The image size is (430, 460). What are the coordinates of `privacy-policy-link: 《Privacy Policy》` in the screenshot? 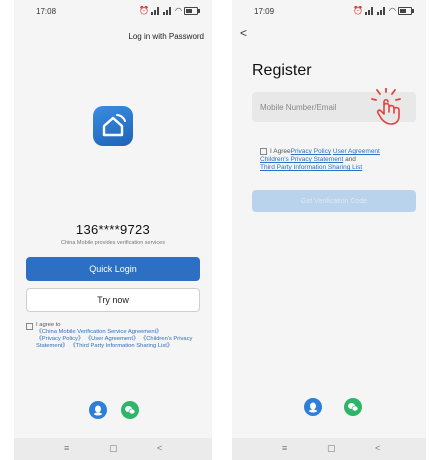 It's located at (60, 339).